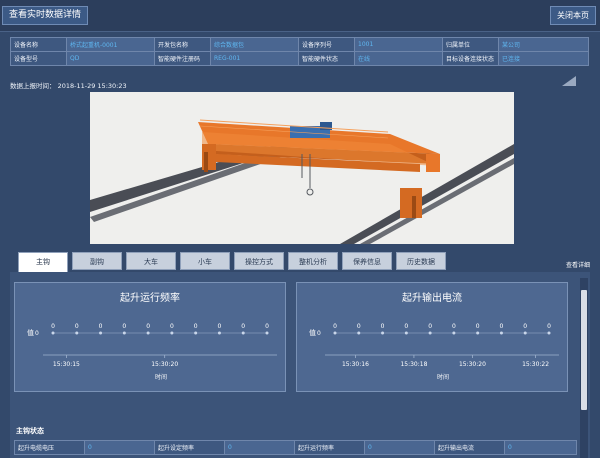 Image resolution: width=600 pixels, height=458 pixels. What do you see at coordinates (92, 86) in the screenshot?
I see `report-time-value: 2018-11-29 15:30:23` at bounding box center [92, 86].